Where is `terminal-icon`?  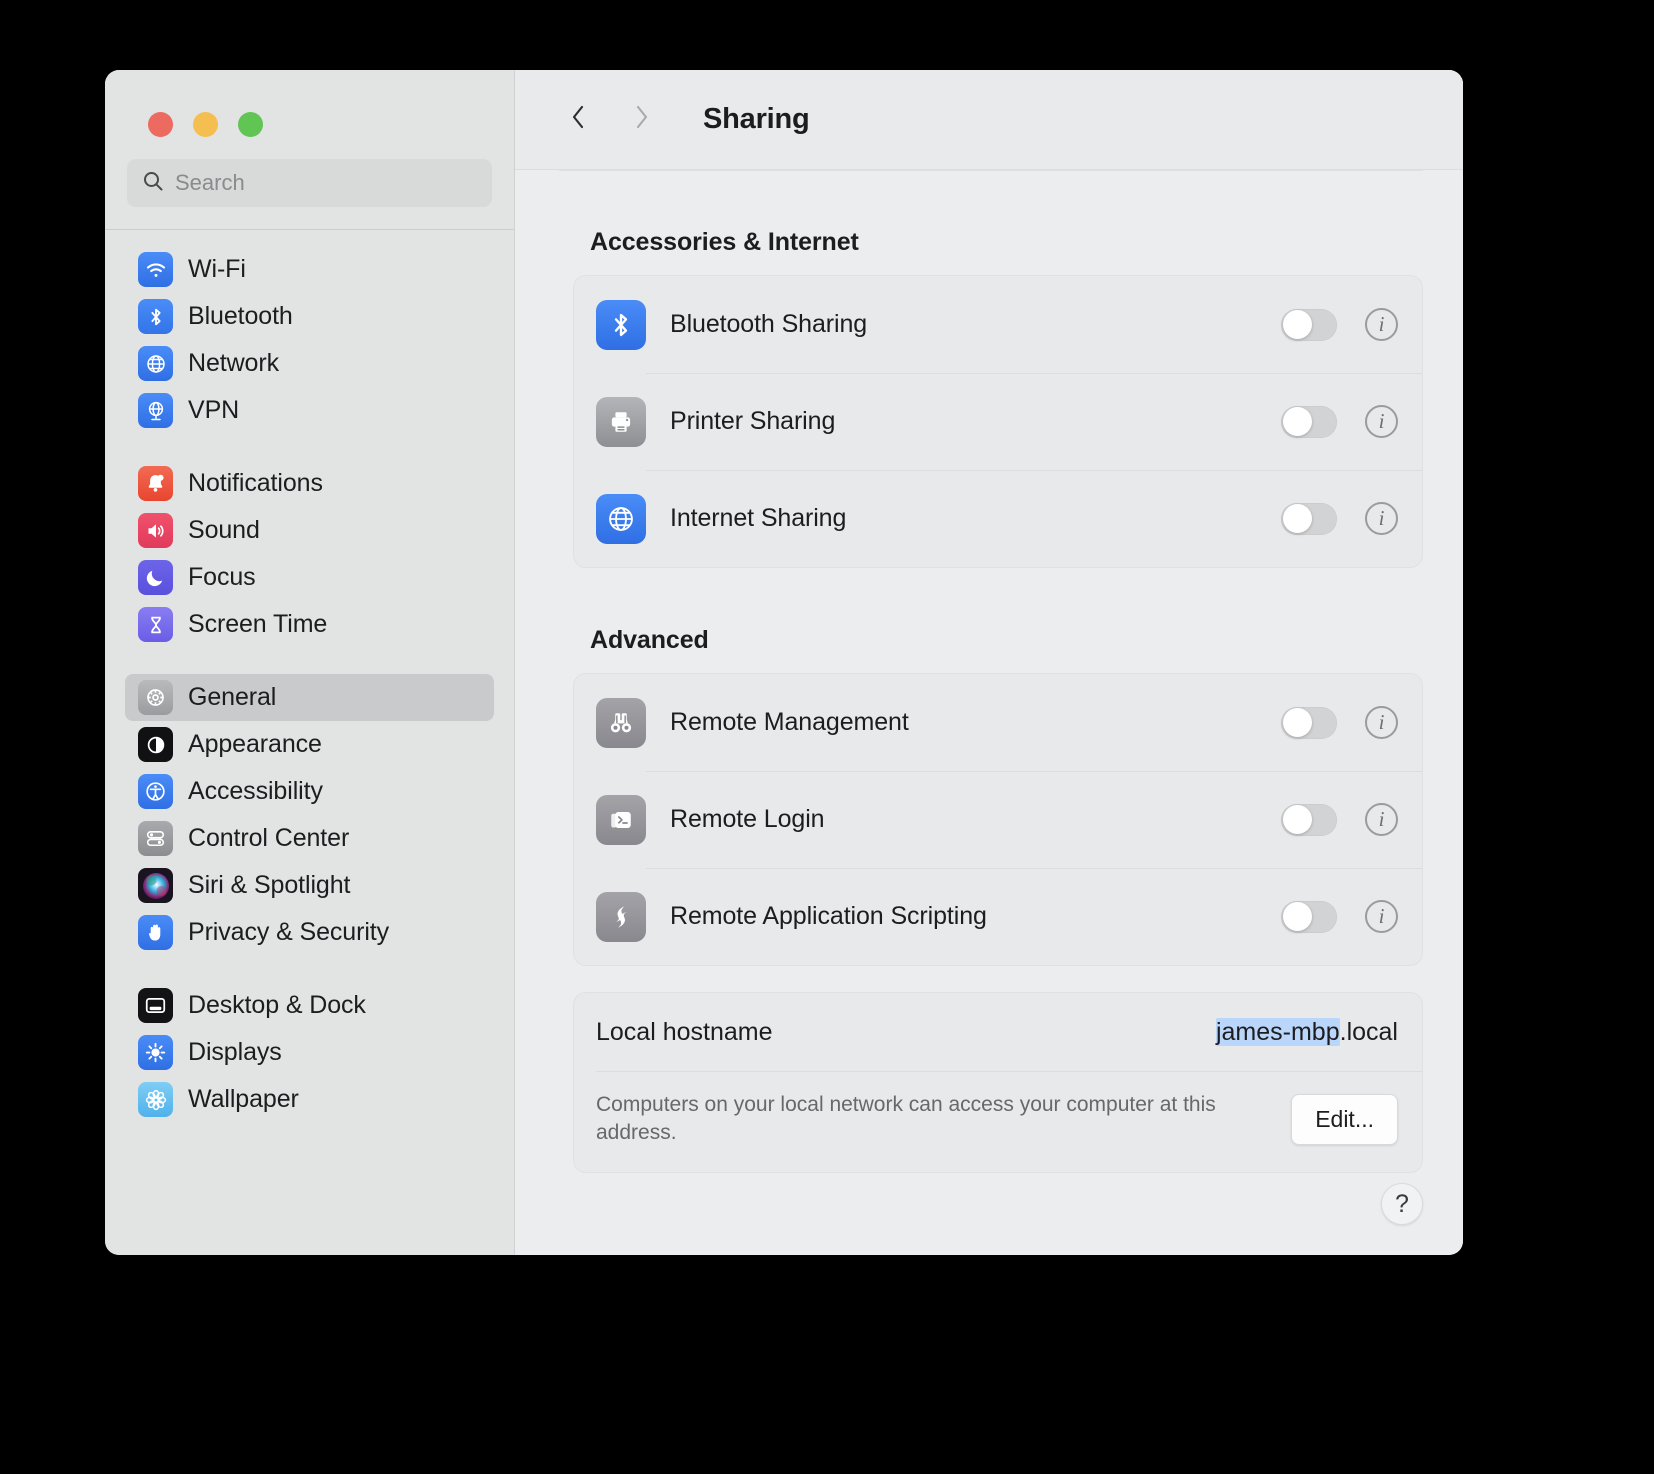 terminal-icon is located at coordinates (621, 819).